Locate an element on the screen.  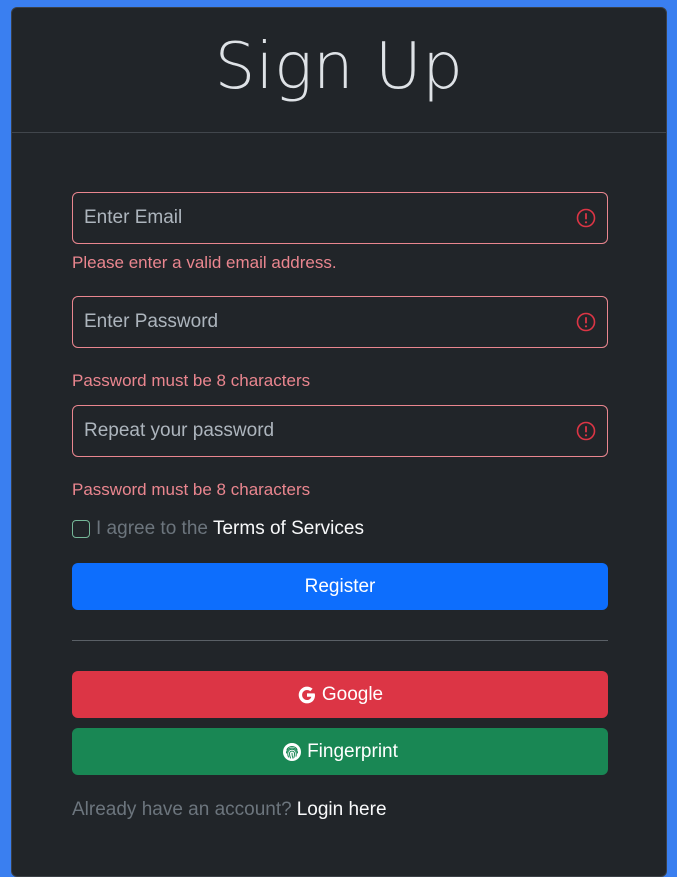
fingerprint-button-label: Fingerprint is located at coordinates (352, 751).